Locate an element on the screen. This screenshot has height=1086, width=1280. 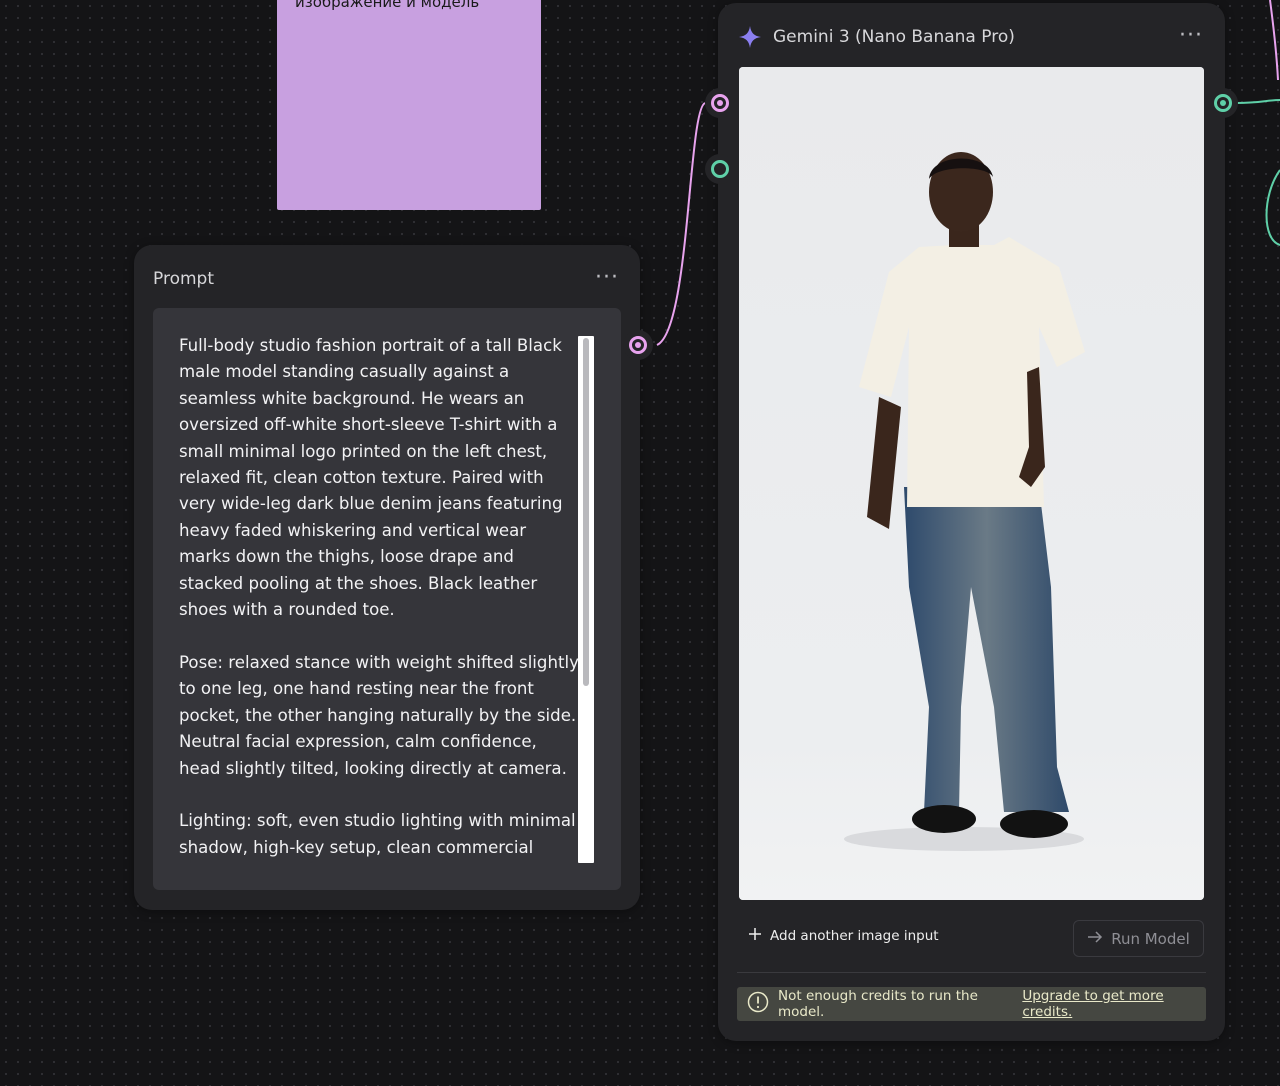
sparkle-icon is located at coordinates (750, 39).